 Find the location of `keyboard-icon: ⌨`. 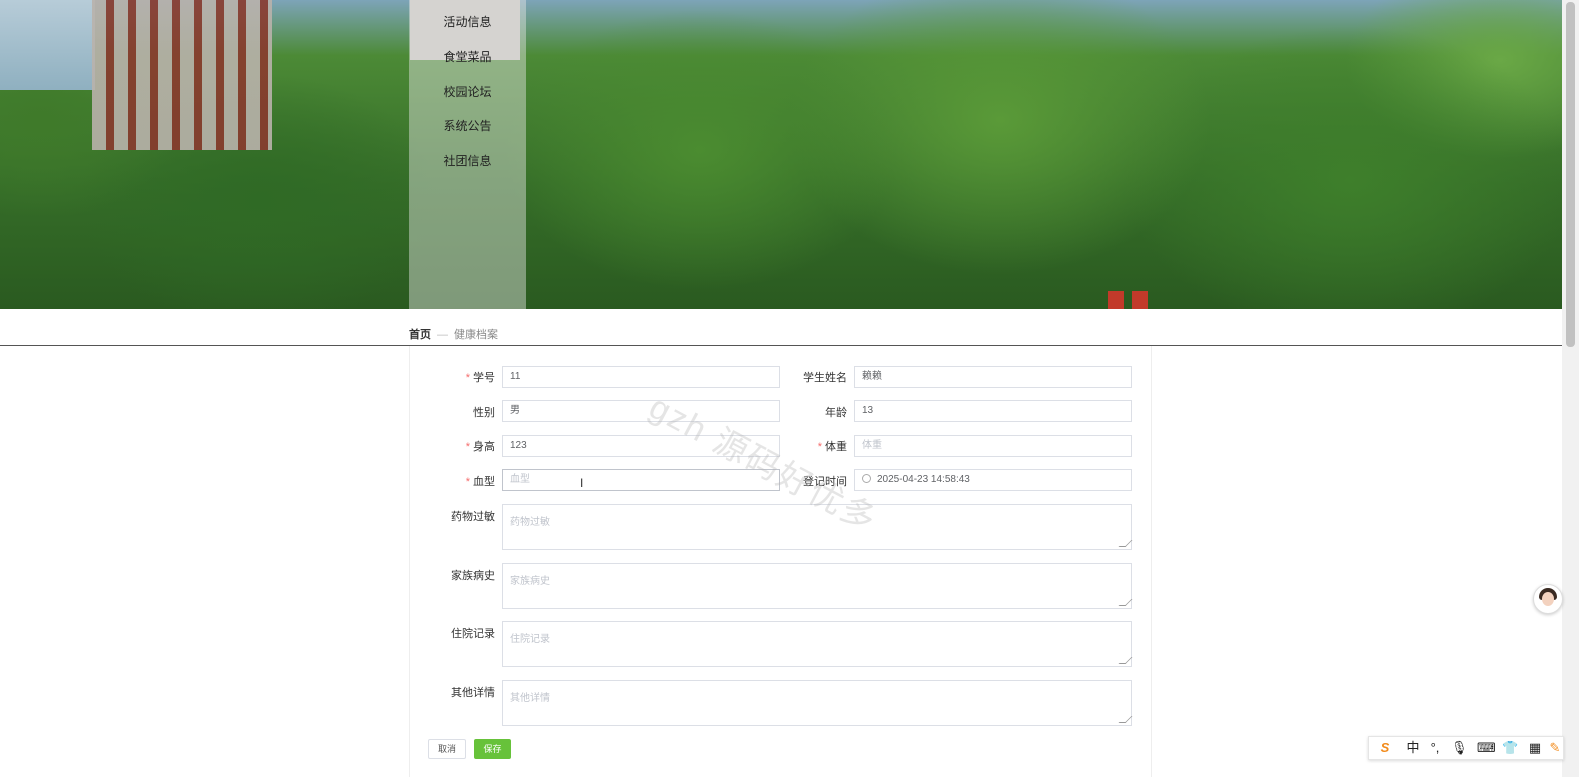

keyboard-icon: ⌨ is located at coordinates (1486, 748).